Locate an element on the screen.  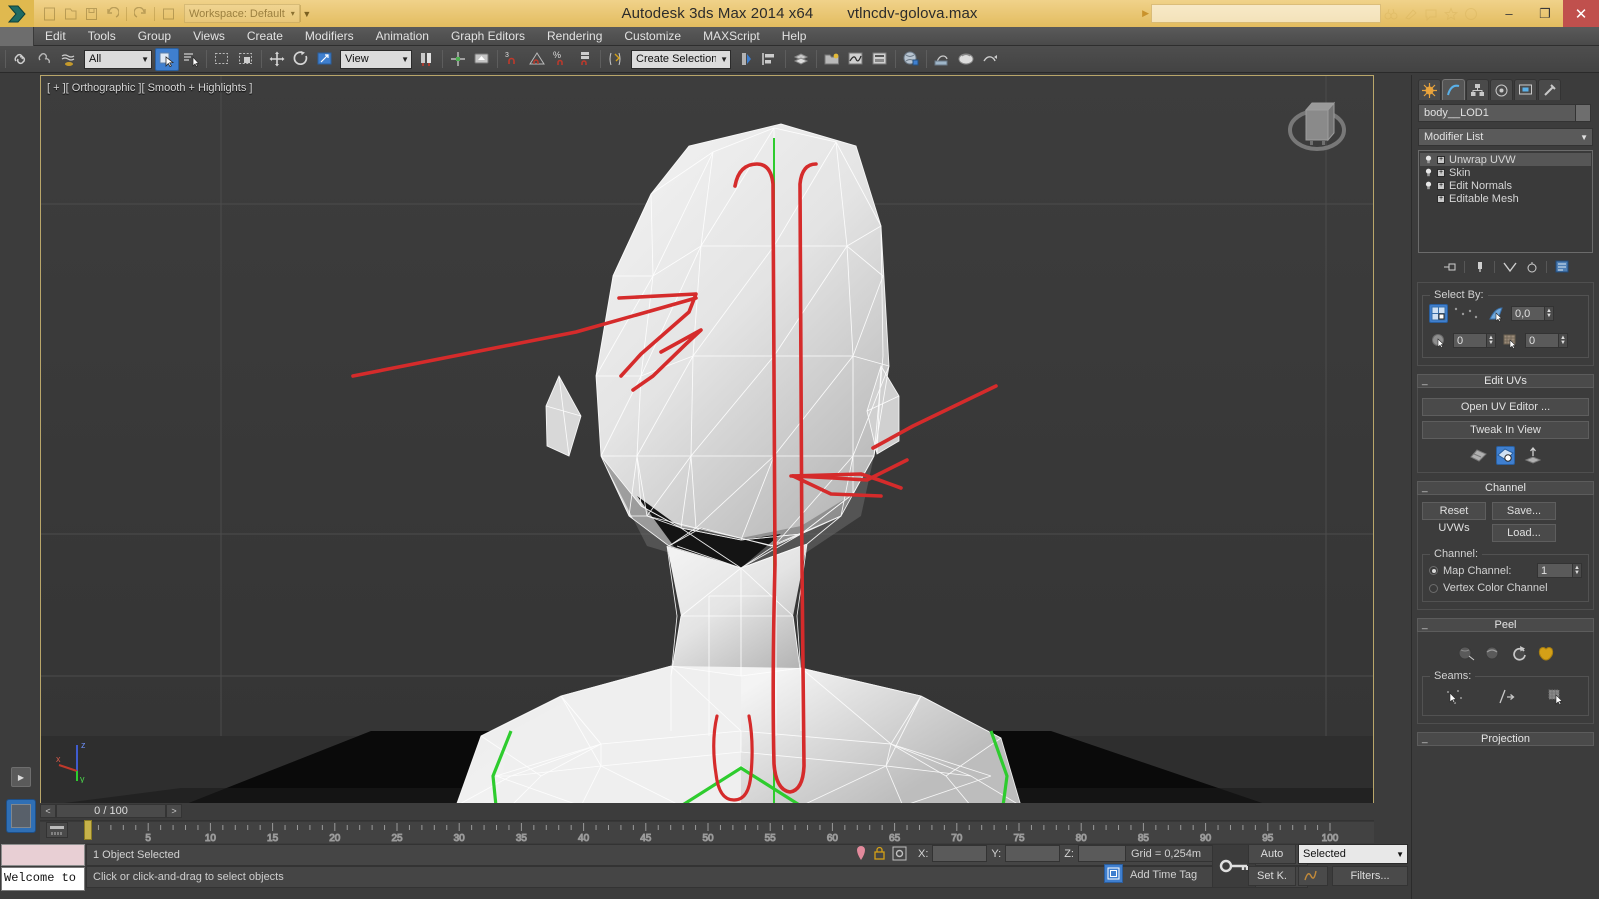
tab-motion is located at coordinates (1501, 89).